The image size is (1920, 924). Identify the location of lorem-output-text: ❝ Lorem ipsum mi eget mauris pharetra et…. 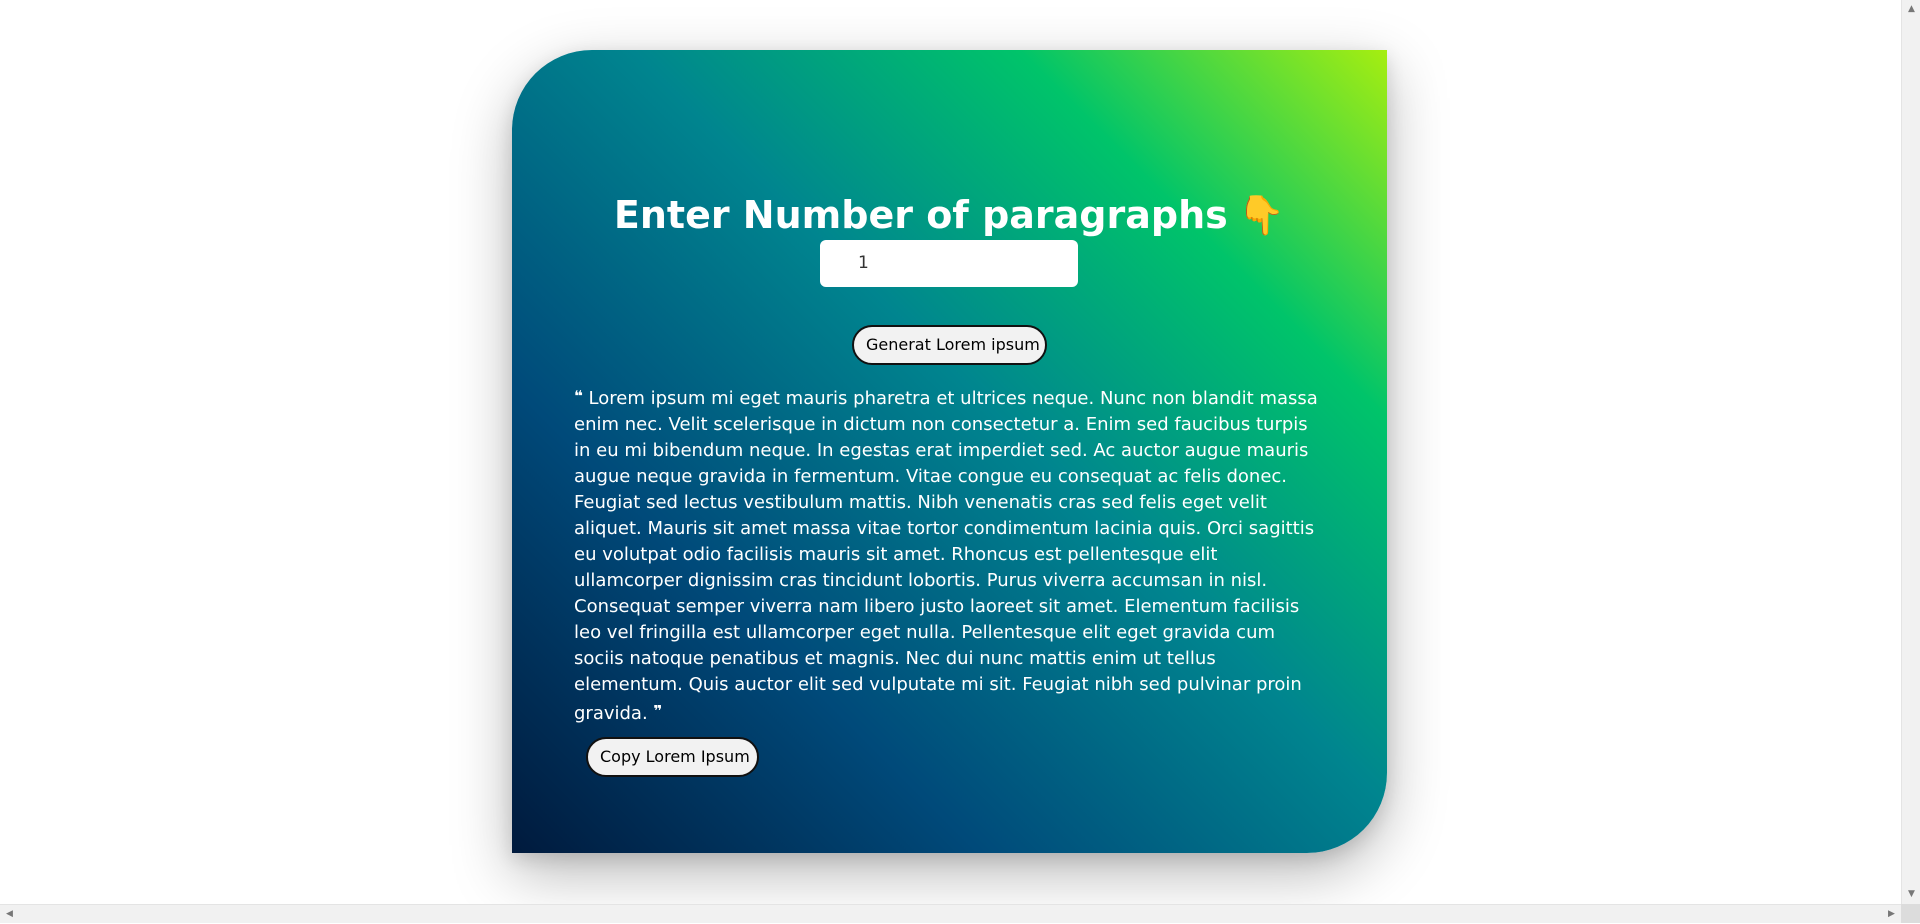
(951, 555).